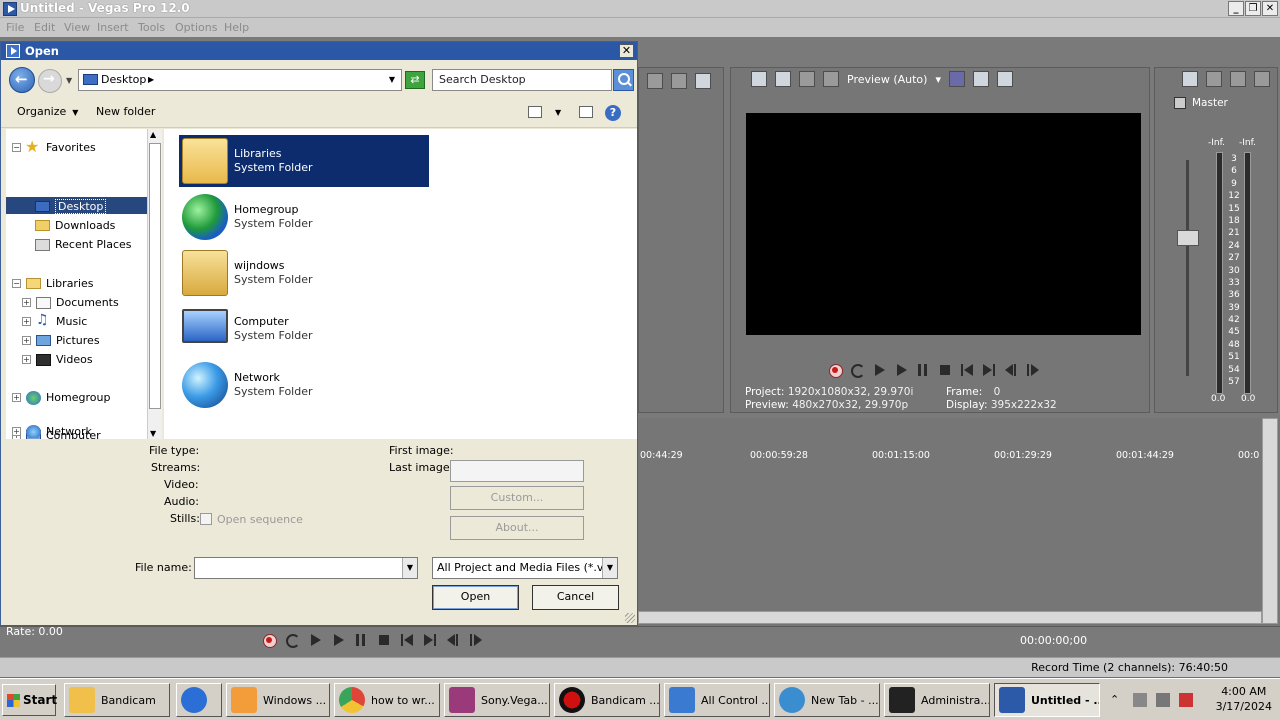  I want to click on menu-help: Help, so click(236, 27).